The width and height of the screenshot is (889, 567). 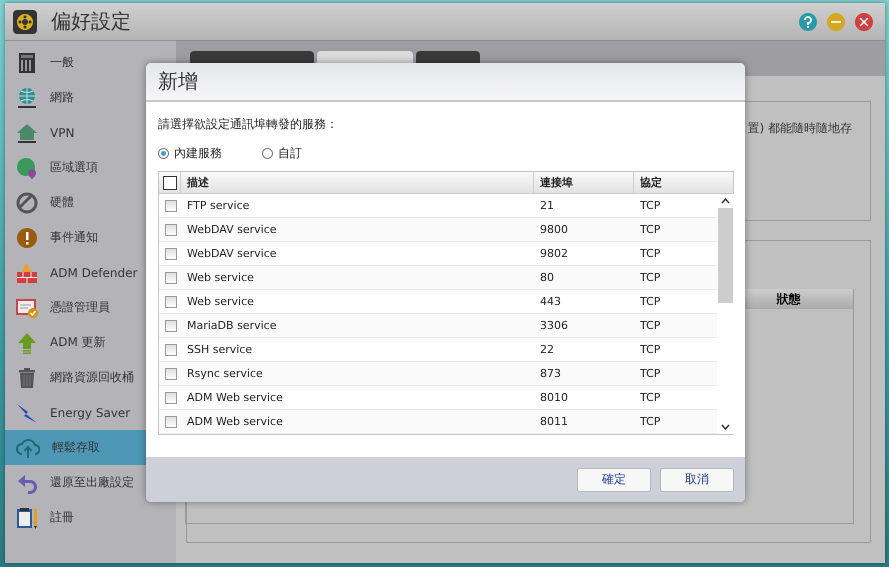 What do you see at coordinates (357, 182) in the screenshot?
I see `column-header: 描述` at bounding box center [357, 182].